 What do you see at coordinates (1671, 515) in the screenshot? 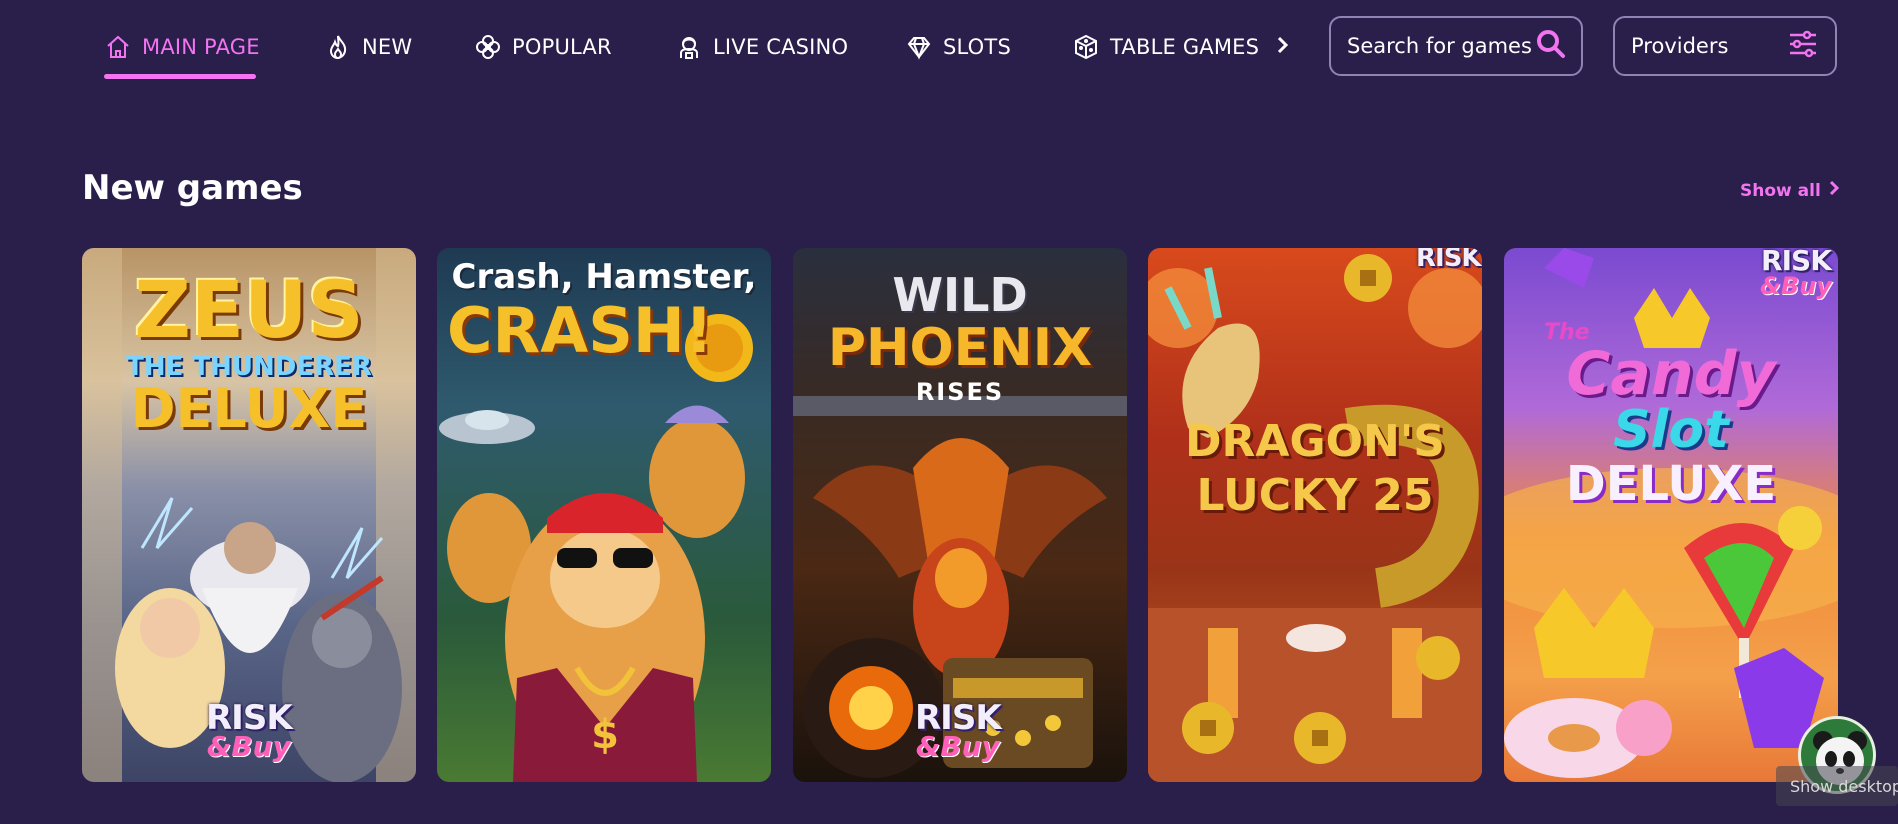
I see `game-card-candy-slot-deluxe: The Candy Slot DELUXE RISK &Buy` at bounding box center [1671, 515].